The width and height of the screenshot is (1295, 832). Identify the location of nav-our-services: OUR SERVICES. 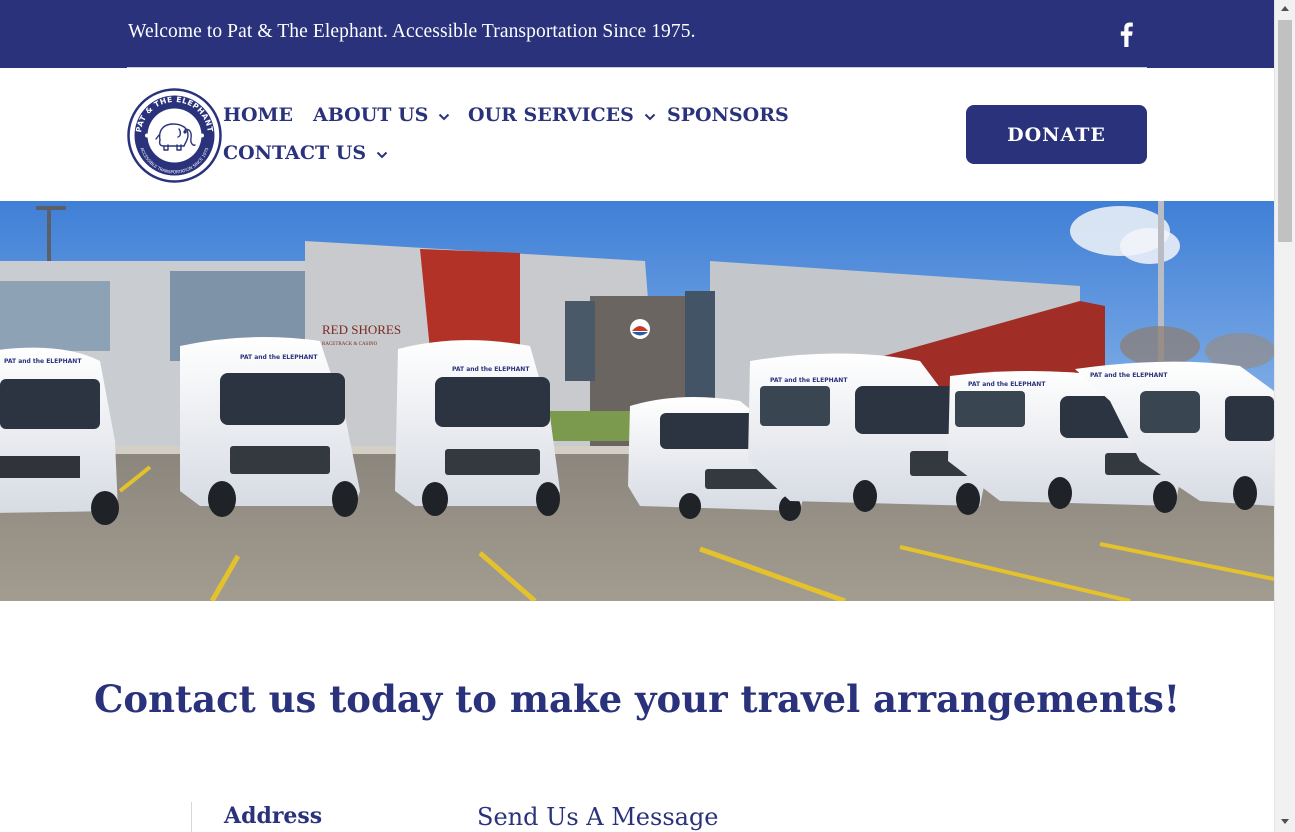
(562, 115).